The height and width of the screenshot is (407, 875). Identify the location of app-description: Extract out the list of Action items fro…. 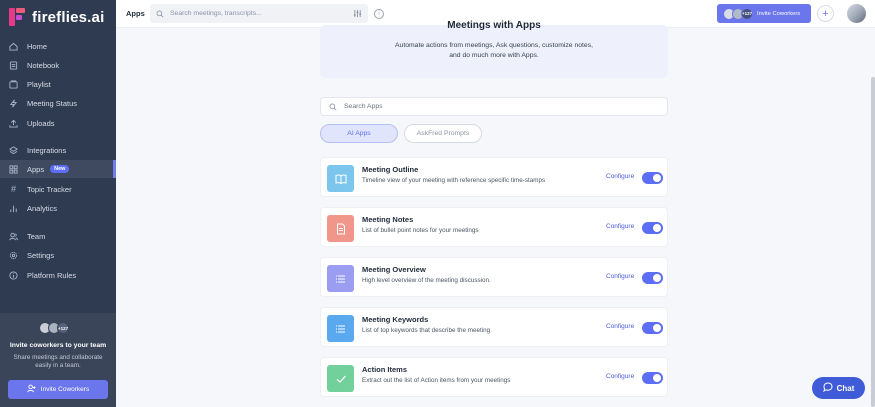
(436, 380).